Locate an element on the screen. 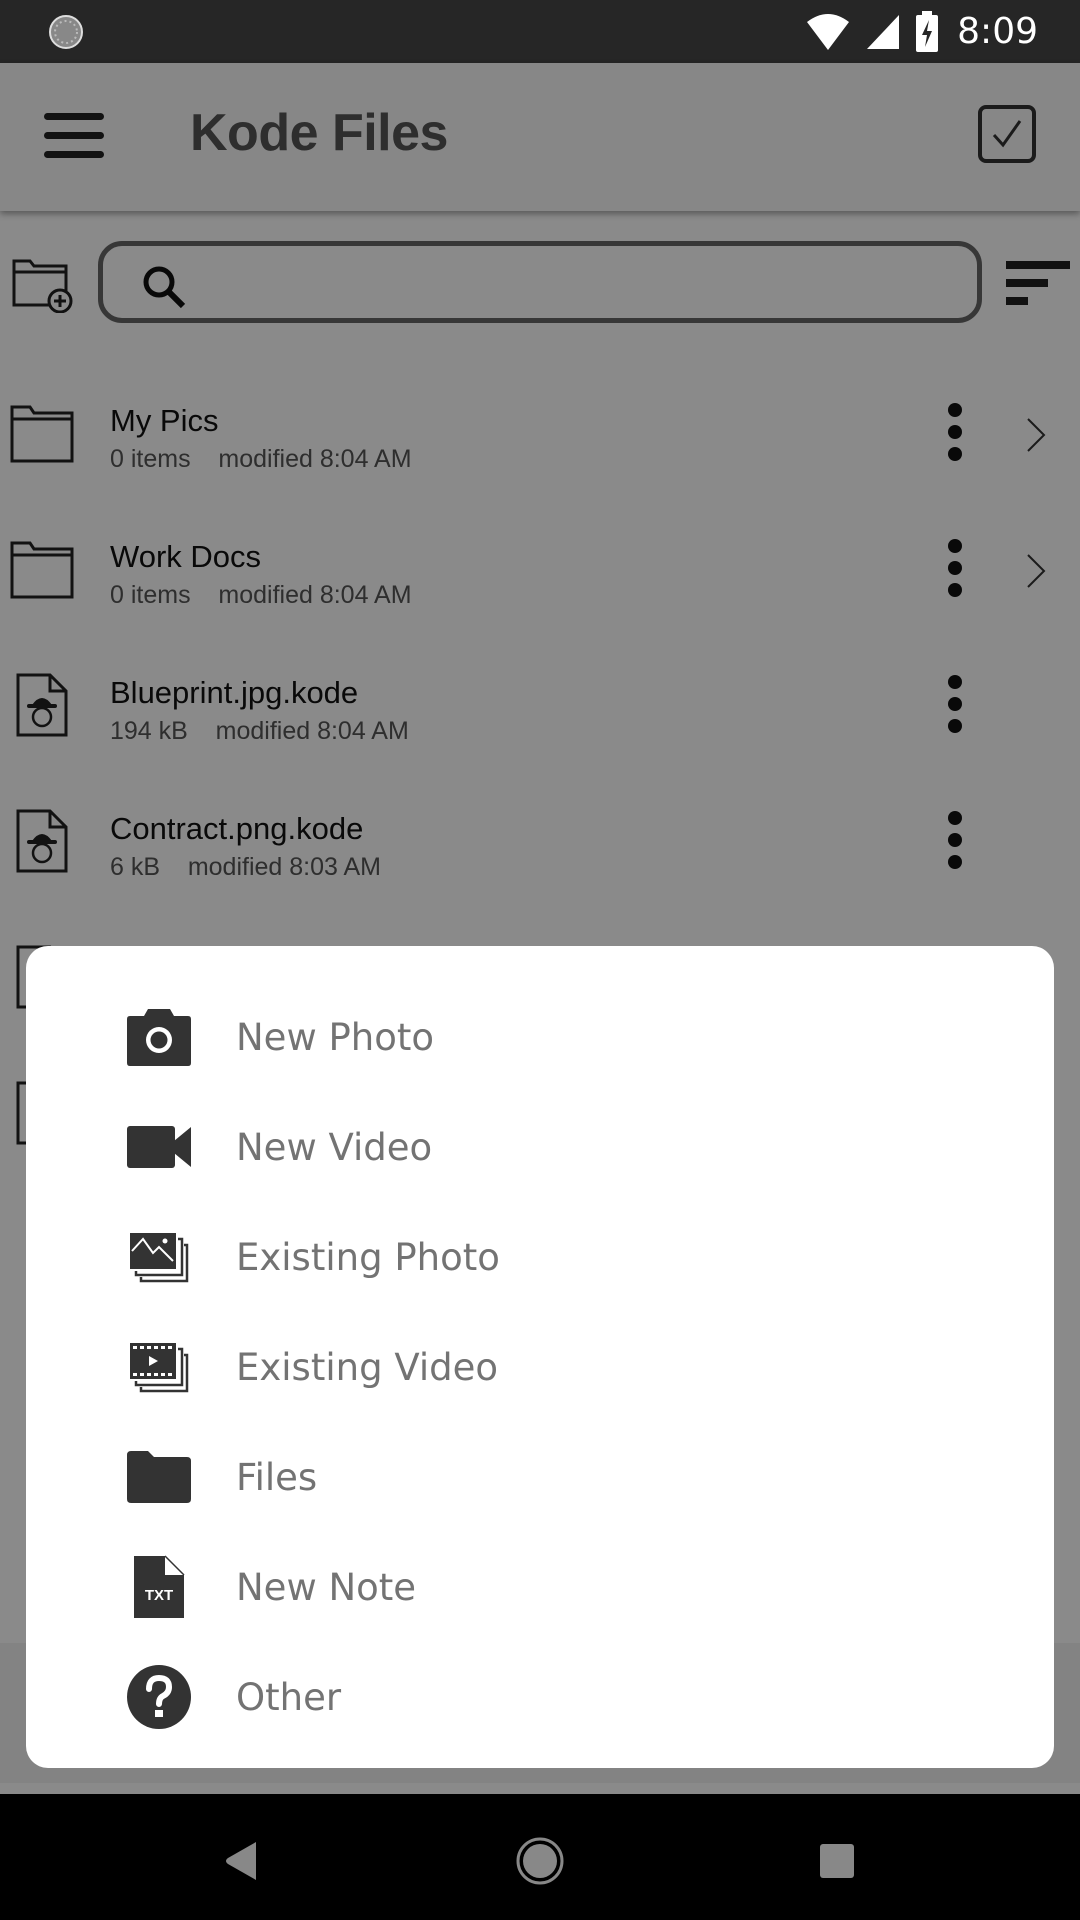  sheet-item-label: Existing Photo is located at coordinates (368, 1257).